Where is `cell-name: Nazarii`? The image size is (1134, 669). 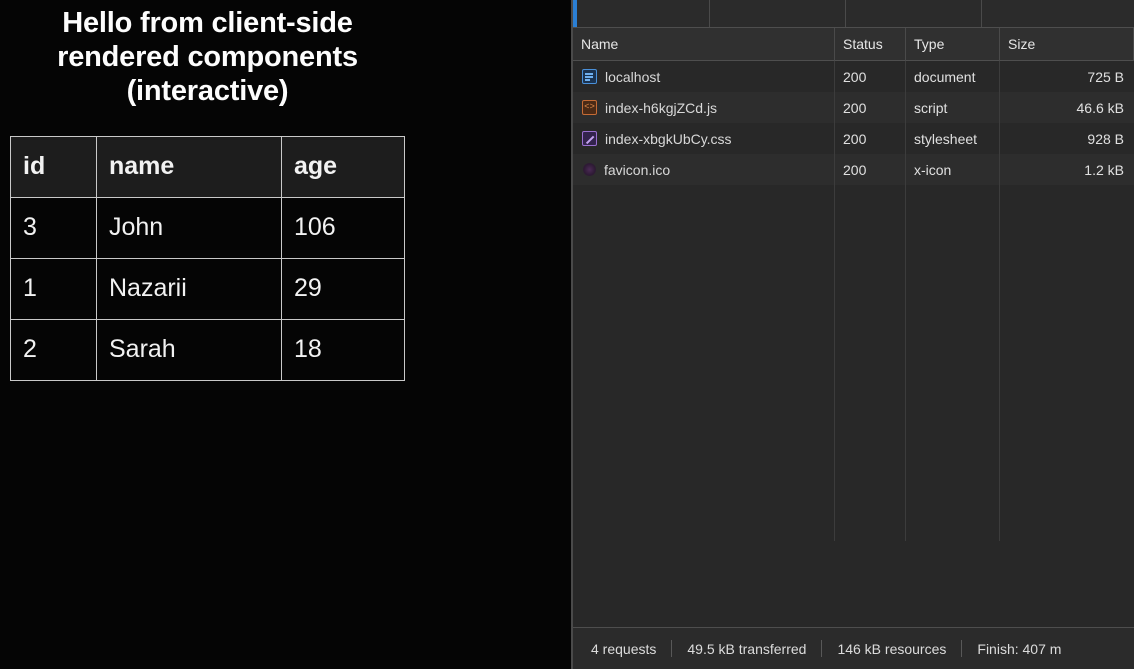 cell-name: Nazarii is located at coordinates (189, 289).